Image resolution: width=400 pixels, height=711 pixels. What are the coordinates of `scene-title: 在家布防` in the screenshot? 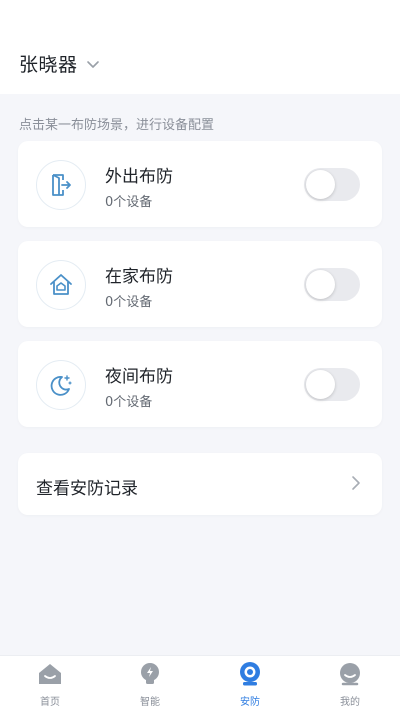 It's located at (139, 277).